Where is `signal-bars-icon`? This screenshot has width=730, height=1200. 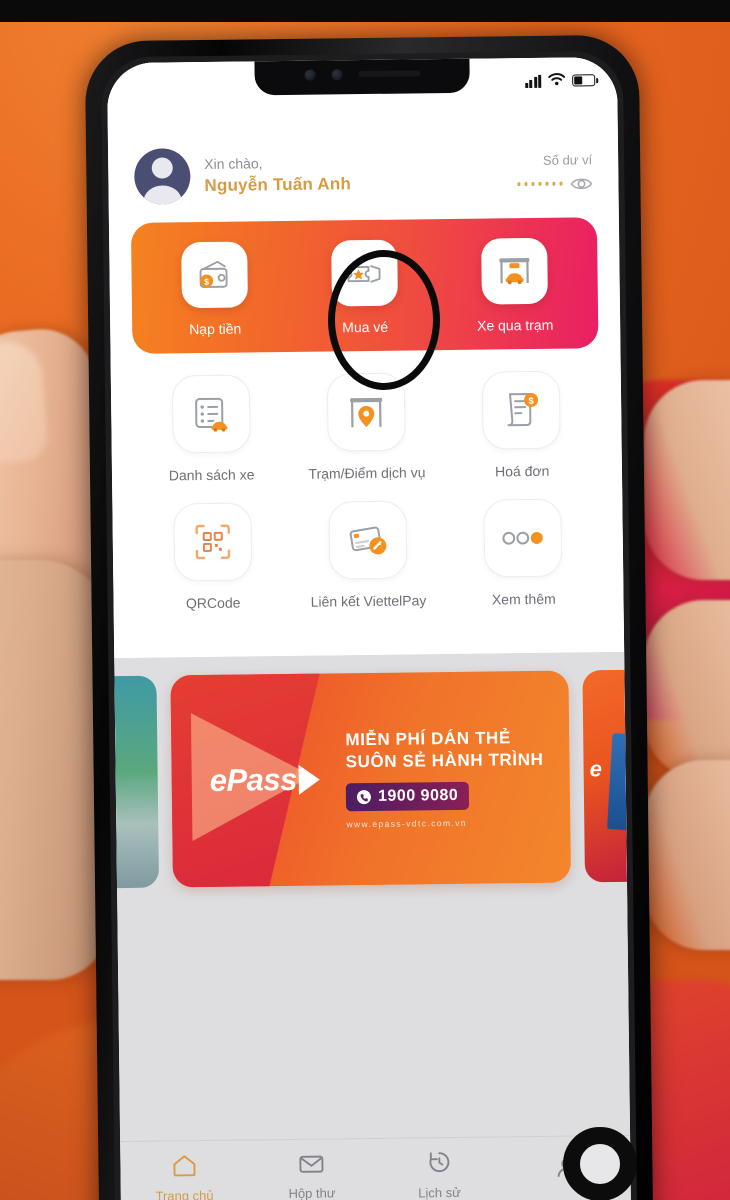
signal-bars-icon is located at coordinates (533, 81).